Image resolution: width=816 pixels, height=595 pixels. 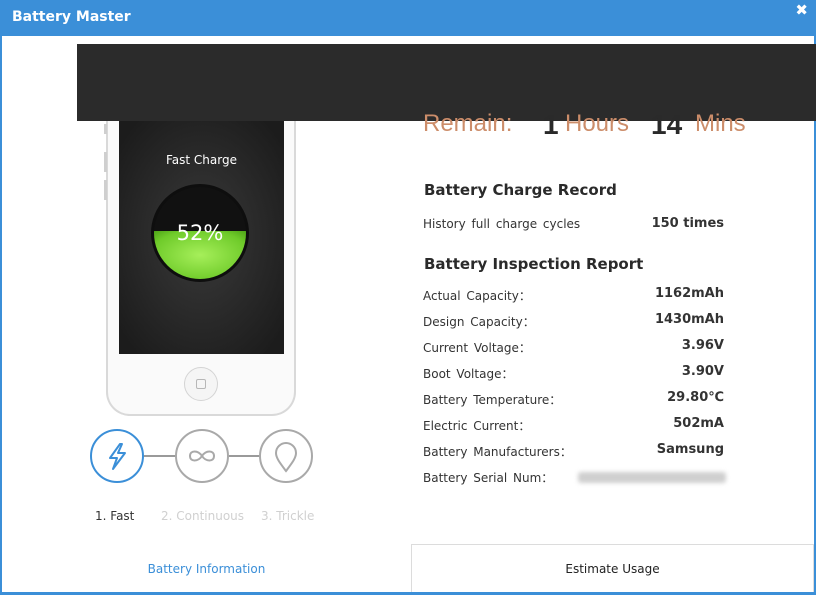 What do you see at coordinates (408, 18) in the screenshot?
I see `title-bar: Battery Master ✖` at bounding box center [408, 18].